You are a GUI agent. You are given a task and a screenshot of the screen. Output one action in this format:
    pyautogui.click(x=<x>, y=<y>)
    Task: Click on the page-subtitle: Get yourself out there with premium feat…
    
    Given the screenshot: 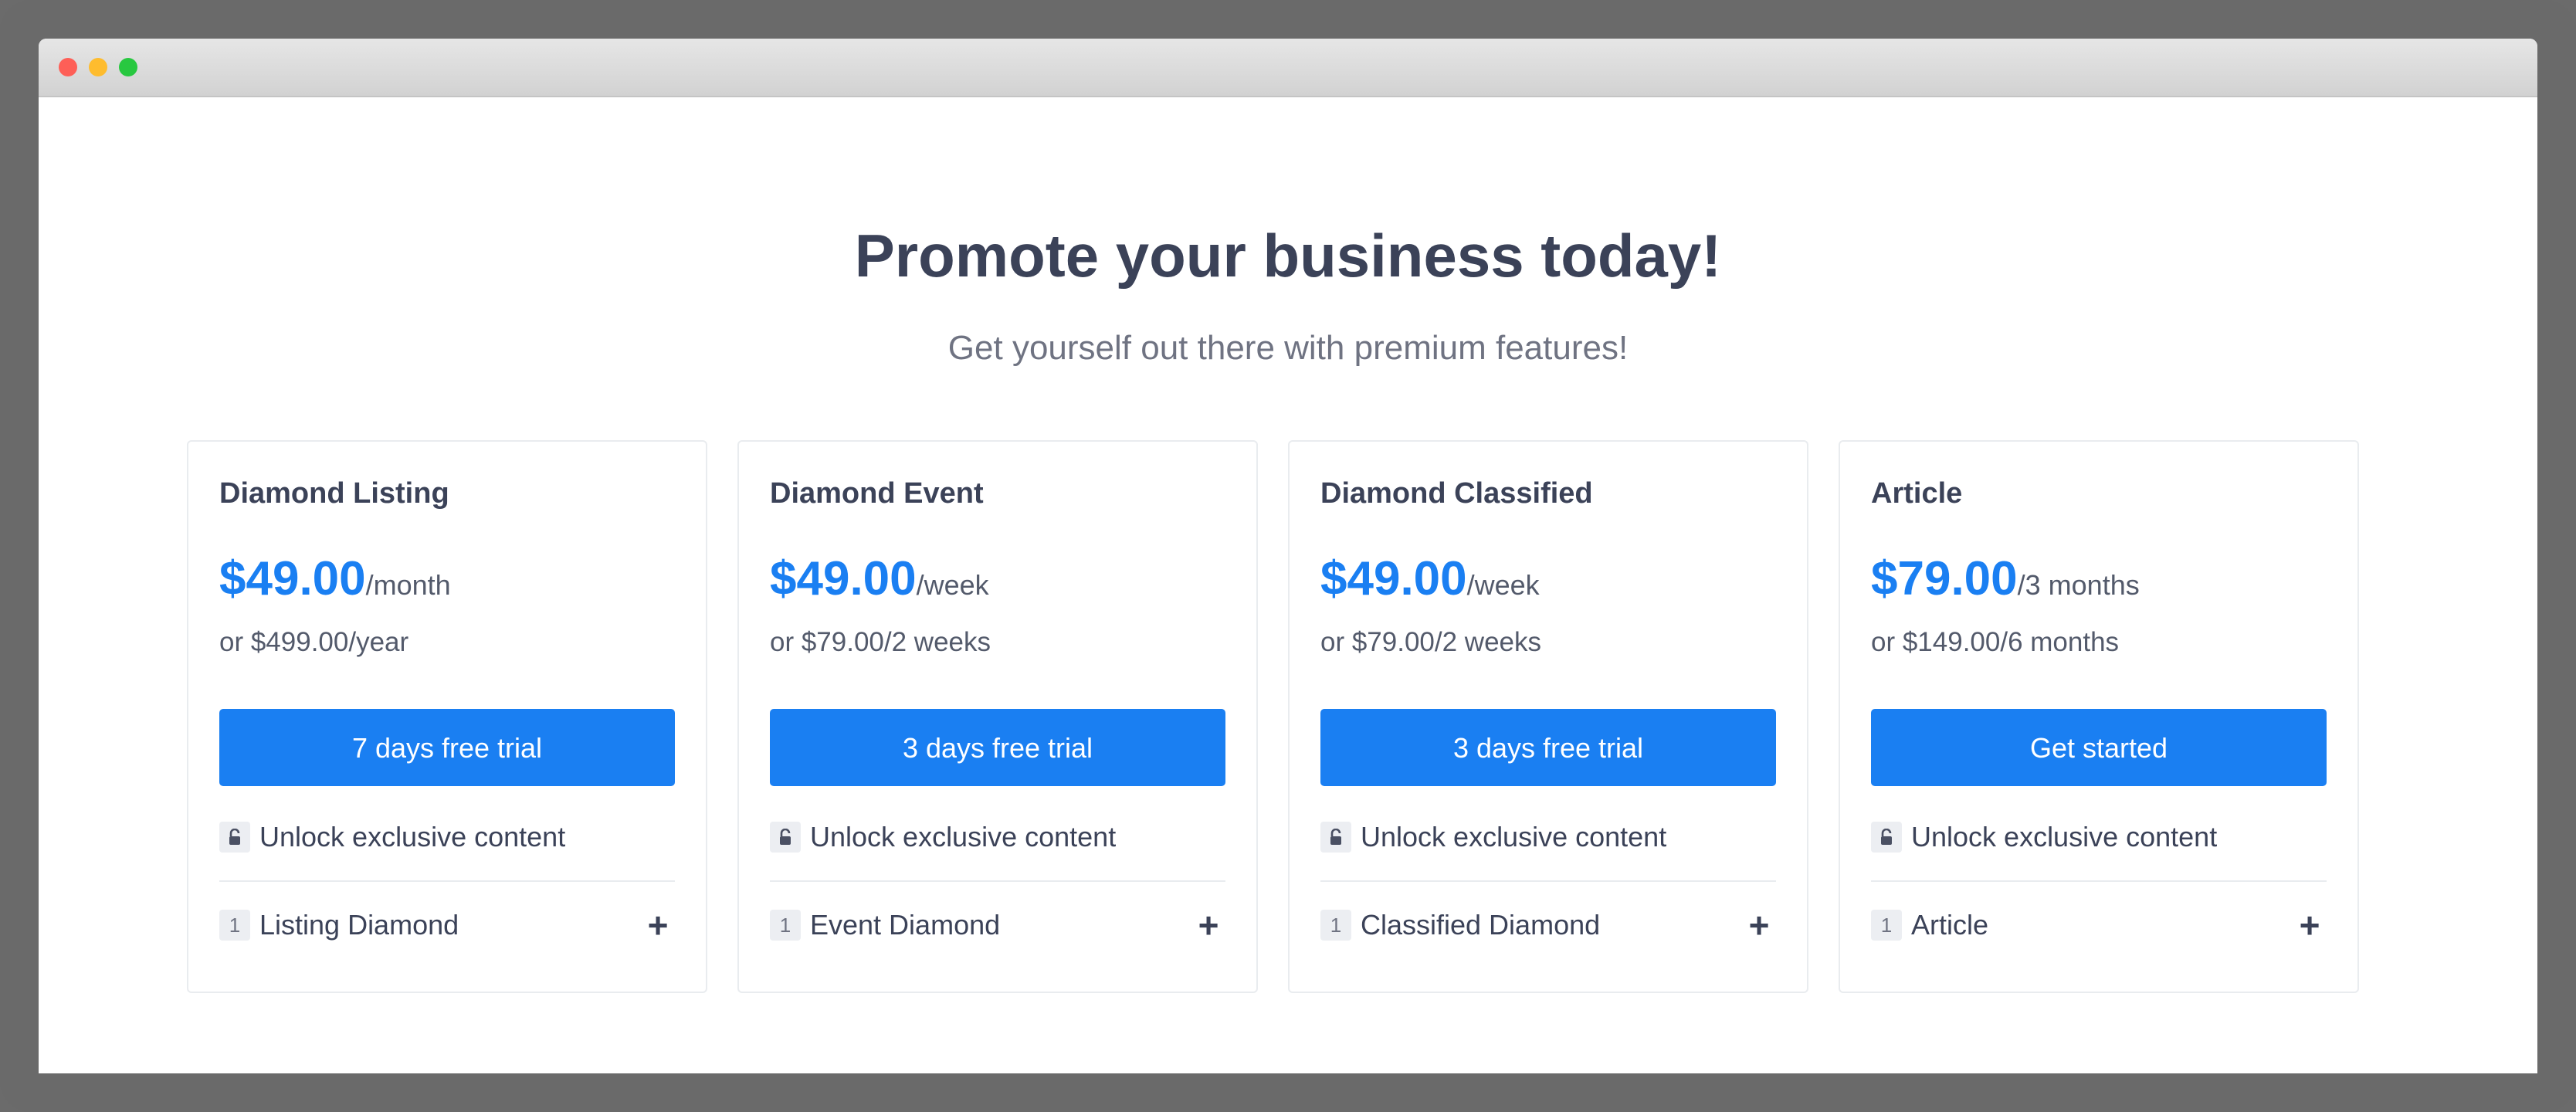 What is the action you would take?
    pyautogui.click(x=1288, y=348)
    